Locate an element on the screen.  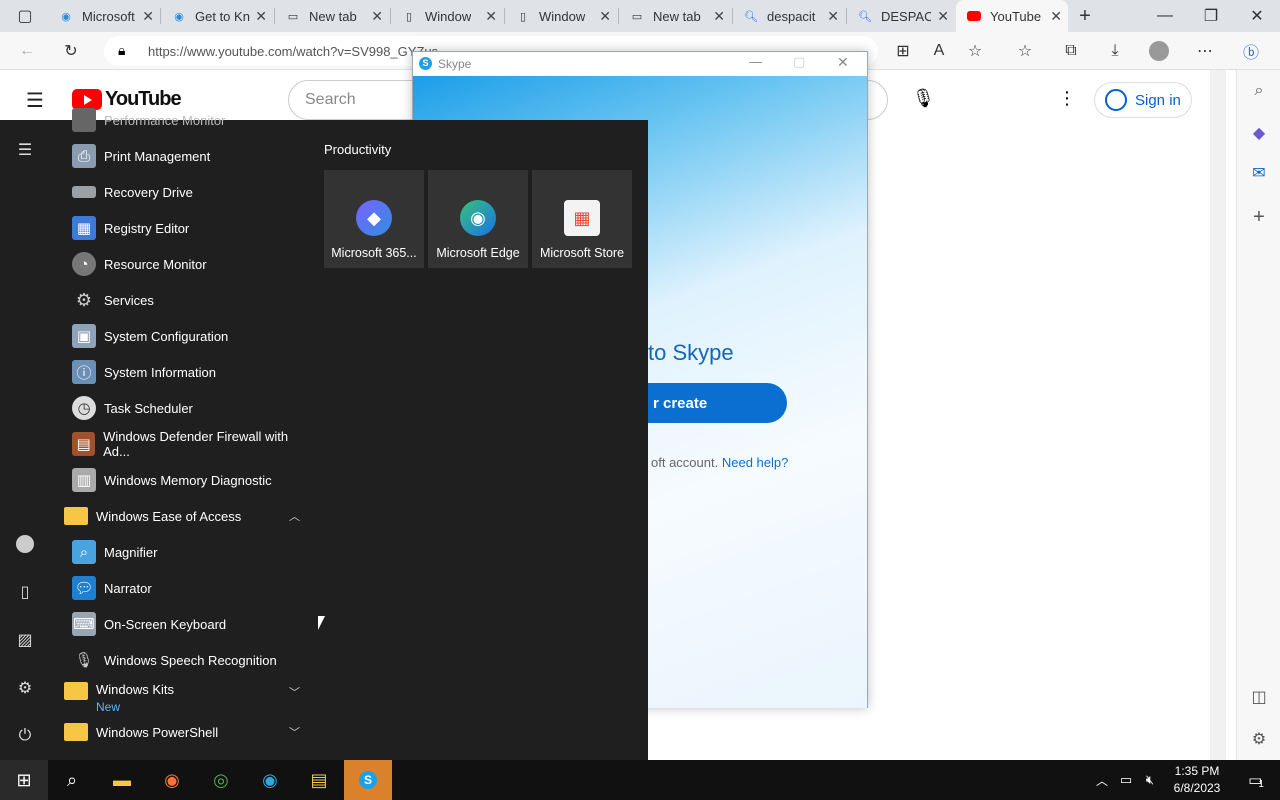
outlook-icon: ✉ is located at coordinates (1259, 173).